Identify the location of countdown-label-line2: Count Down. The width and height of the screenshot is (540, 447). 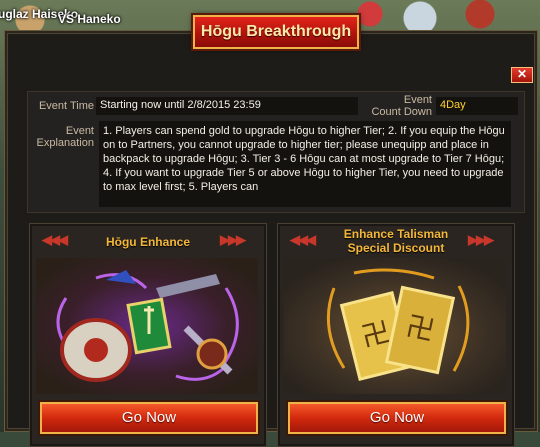
(401, 112).